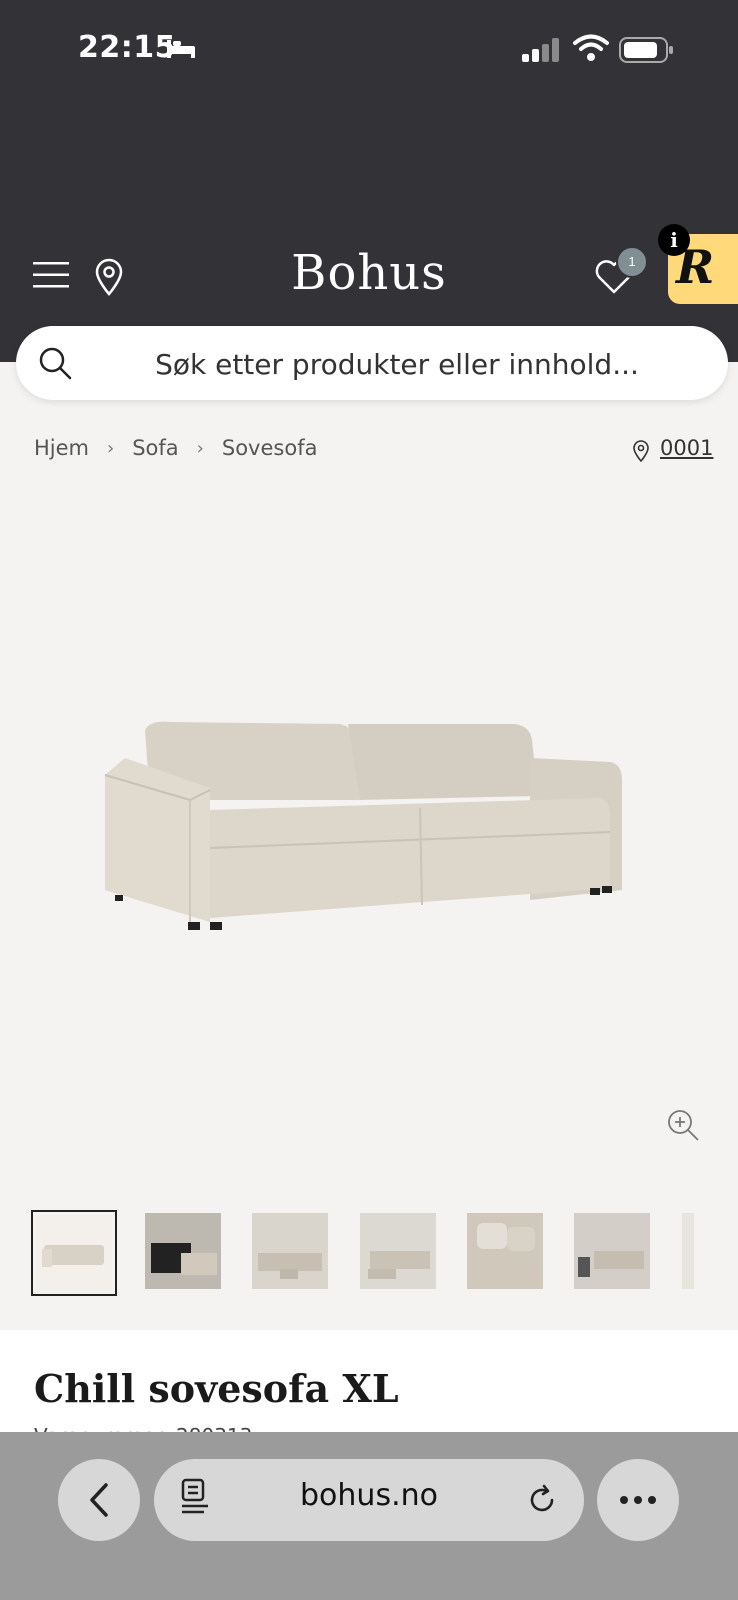 Image resolution: width=738 pixels, height=1600 pixels. What do you see at coordinates (270, 448) in the screenshot?
I see `breadcrumb-sovesofa: Sovesofa` at bounding box center [270, 448].